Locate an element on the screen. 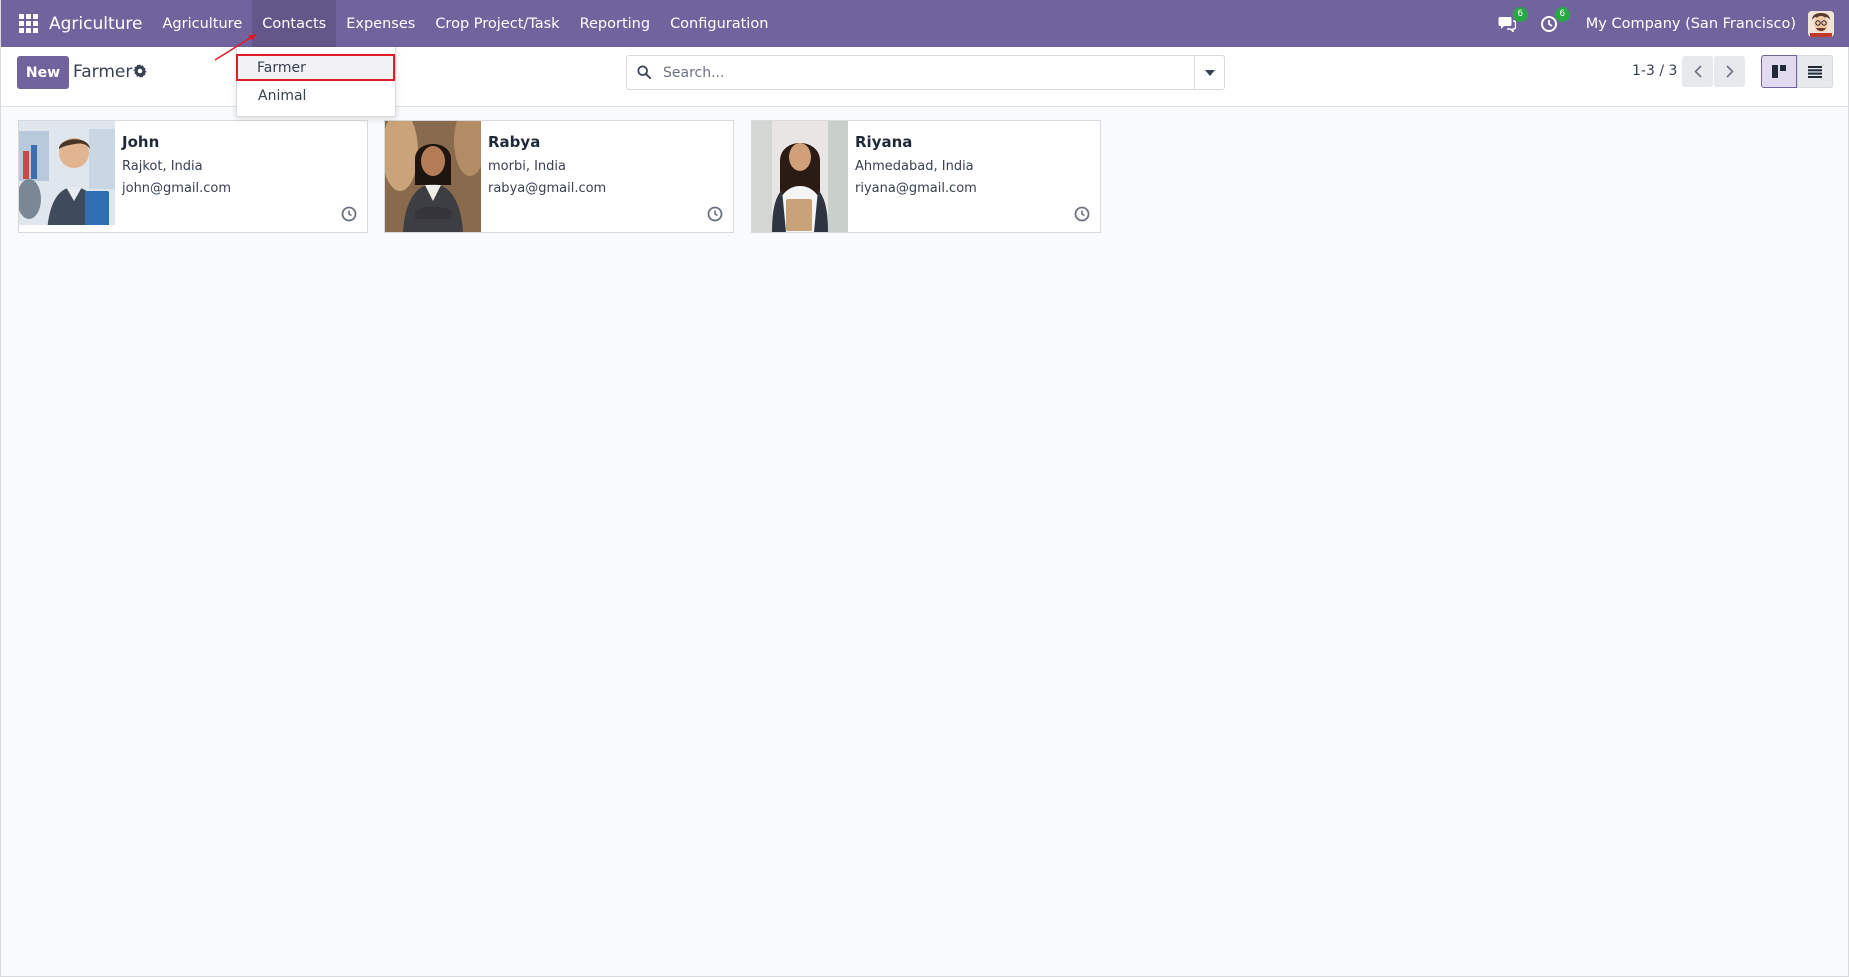 The height and width of the screenshot is (977, 1849). kanban-card: Rabya morbi, India rabya@gmail.com is located at coordinates (559, 176).